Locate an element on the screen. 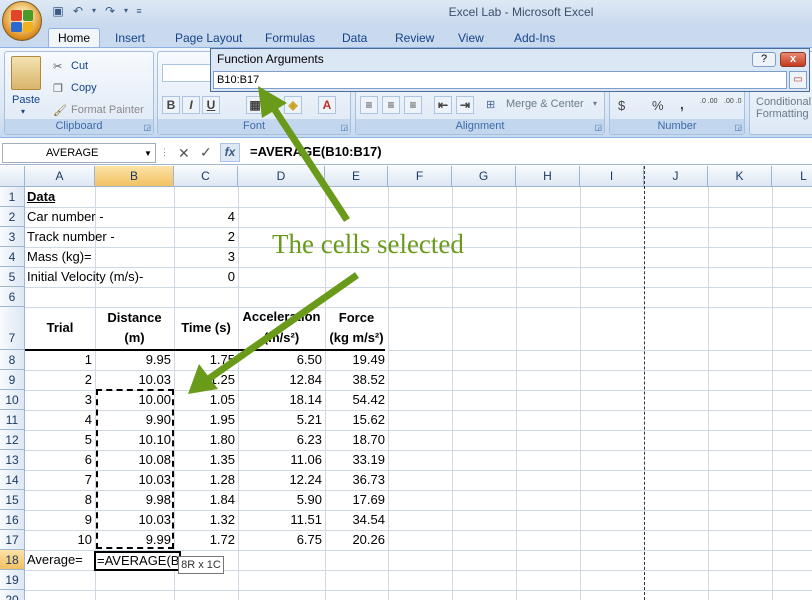 Image resolution: width=812 pixels, height=600 pixels. row-header-5: 5 is located at coordinates (12, 277).